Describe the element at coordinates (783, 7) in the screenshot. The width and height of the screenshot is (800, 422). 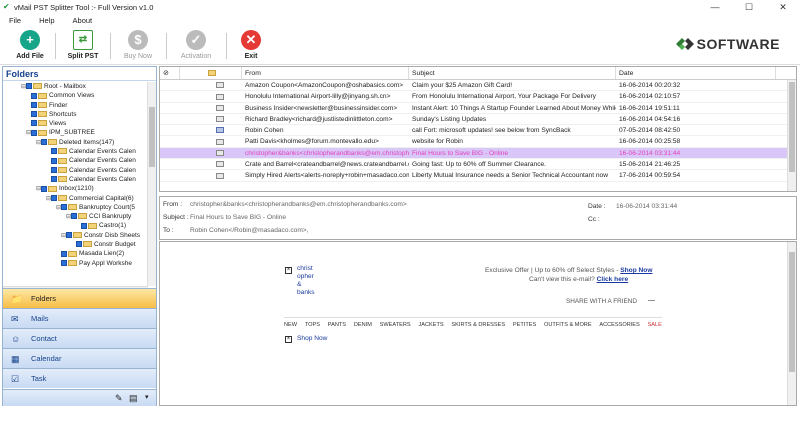
I see `close-button: ✕` at that location.